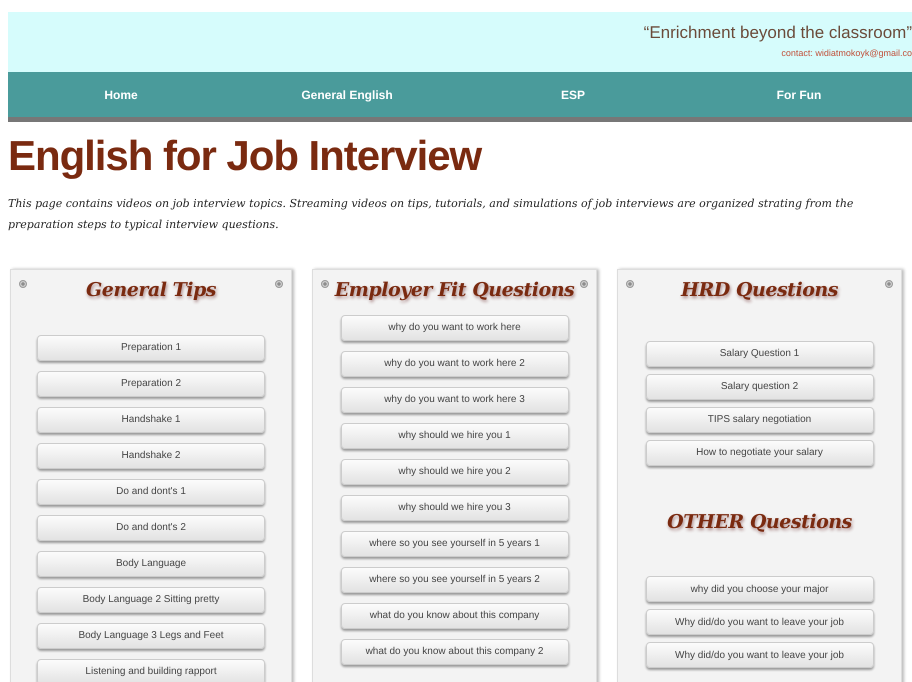  I want to click on video-link-button: Do and dont's 1, so click(151, 491).